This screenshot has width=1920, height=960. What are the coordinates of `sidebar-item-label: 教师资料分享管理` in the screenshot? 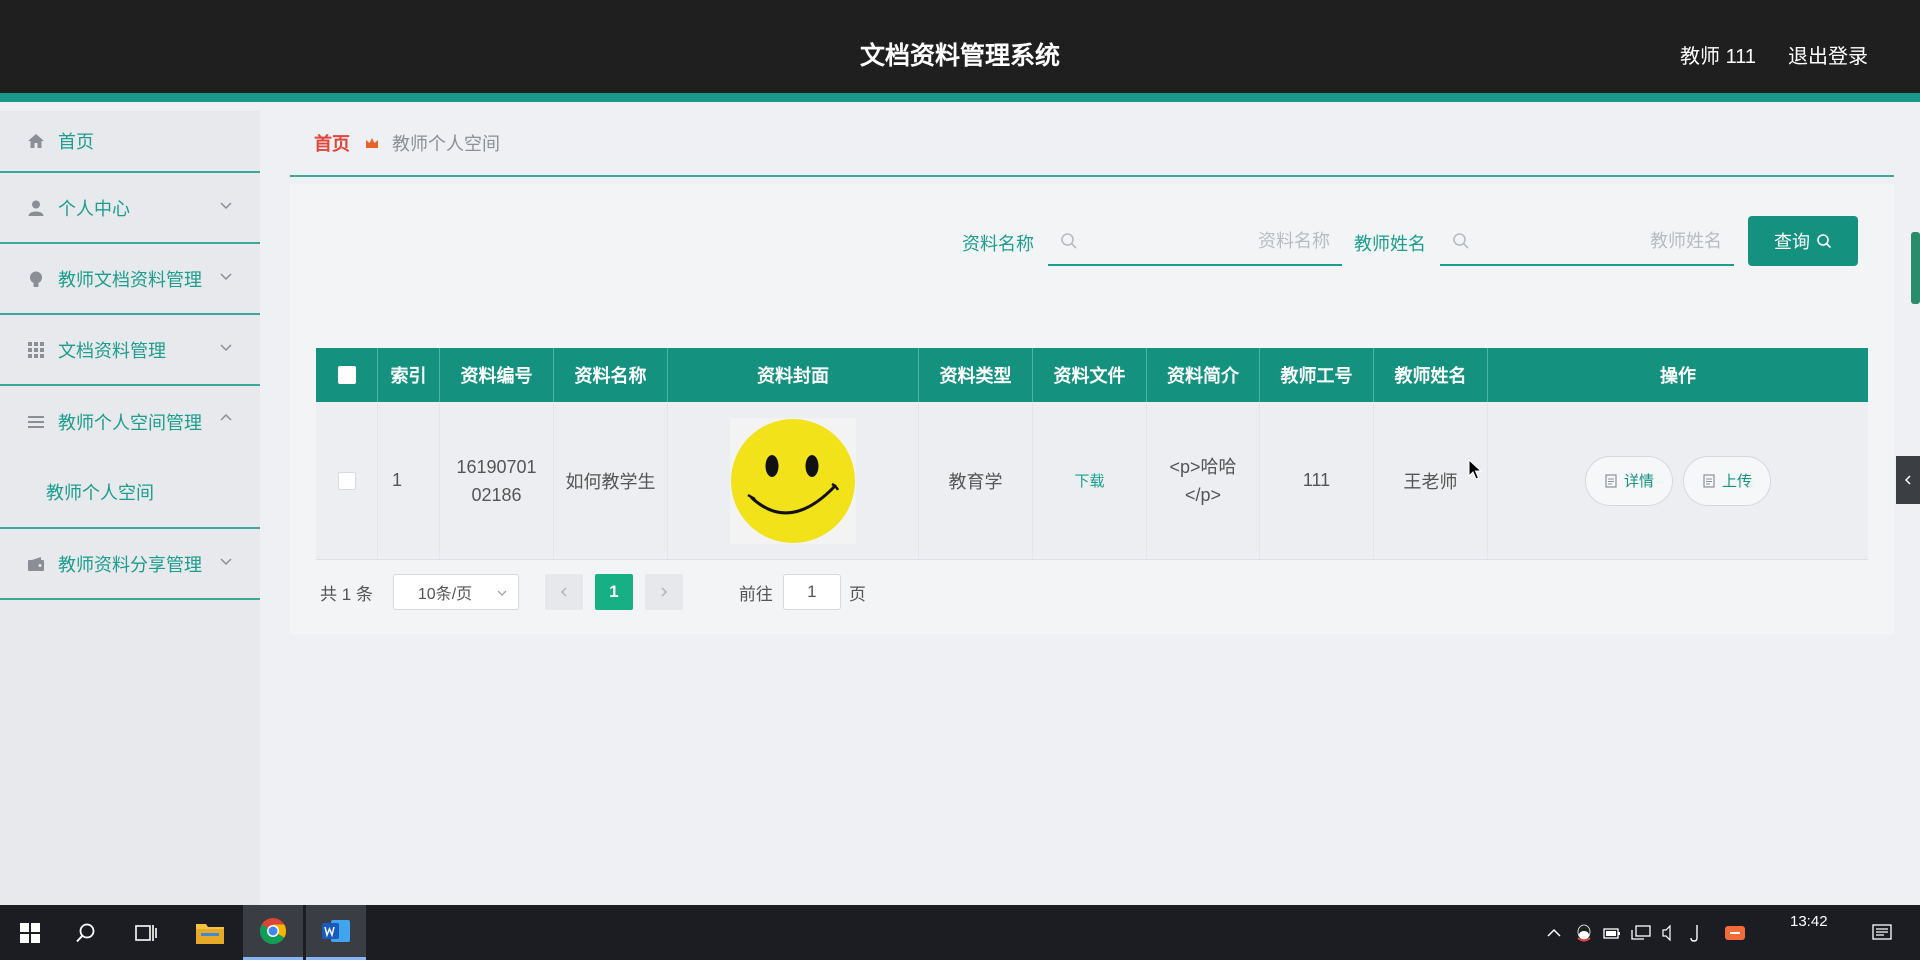 It's located at (130, 564).